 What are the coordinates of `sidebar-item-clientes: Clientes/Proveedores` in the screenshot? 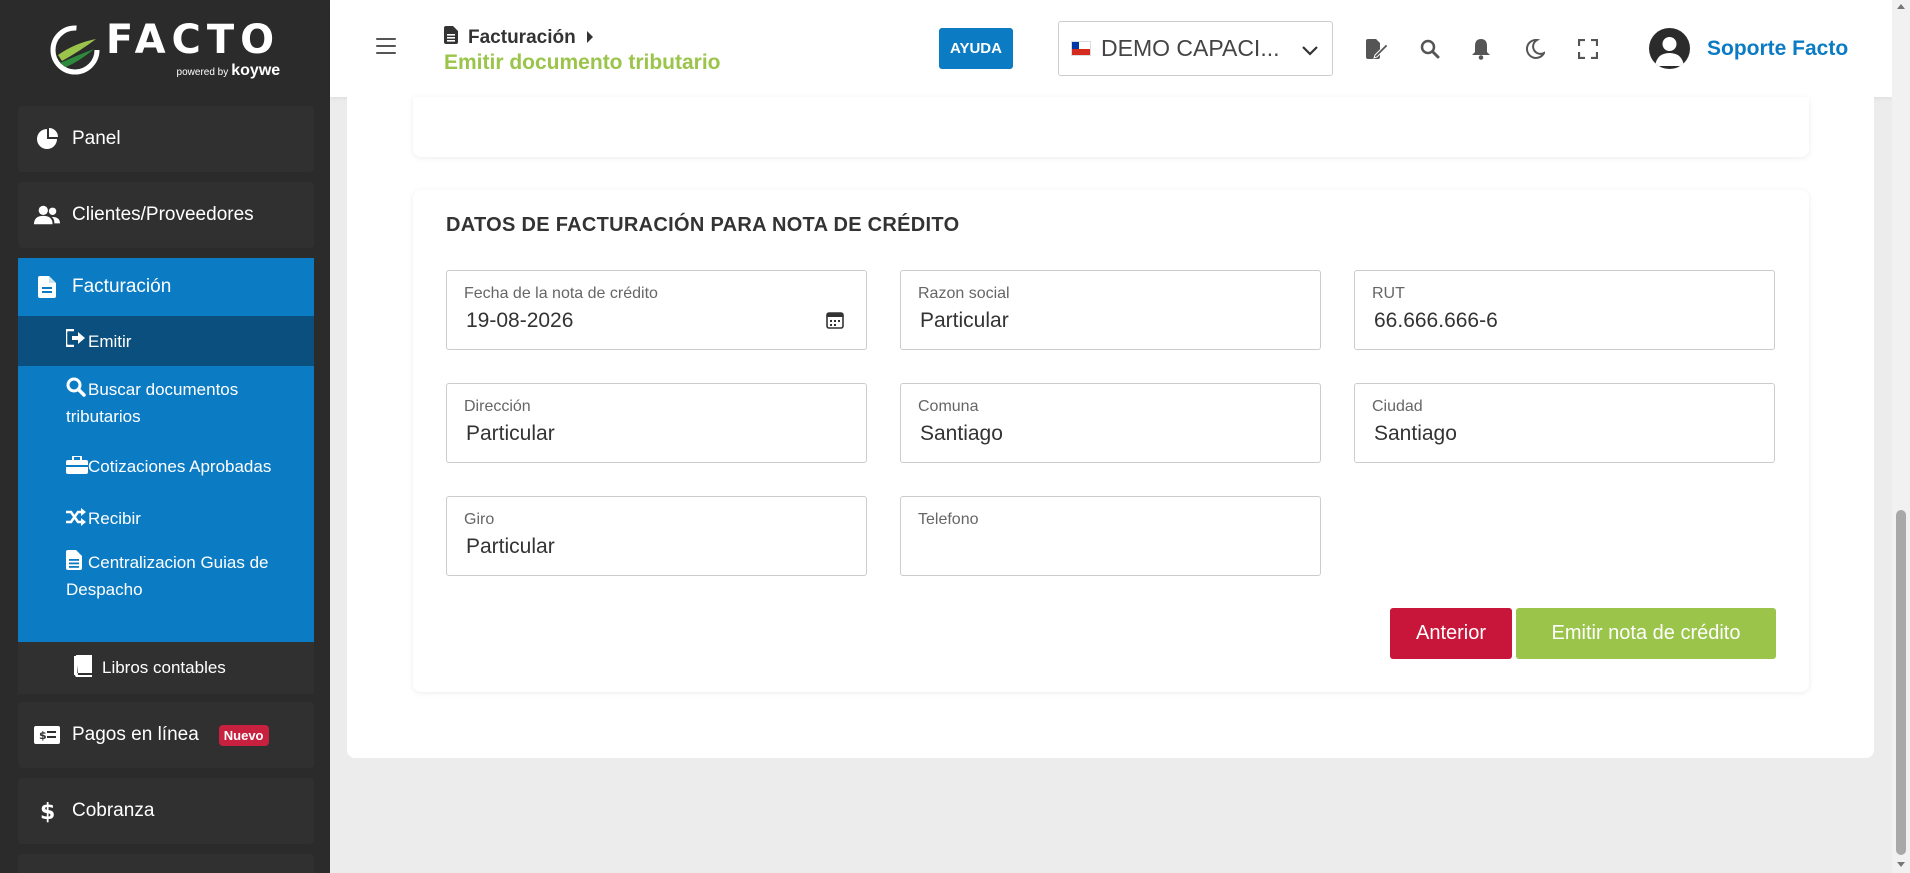 It's located at (166, 215).